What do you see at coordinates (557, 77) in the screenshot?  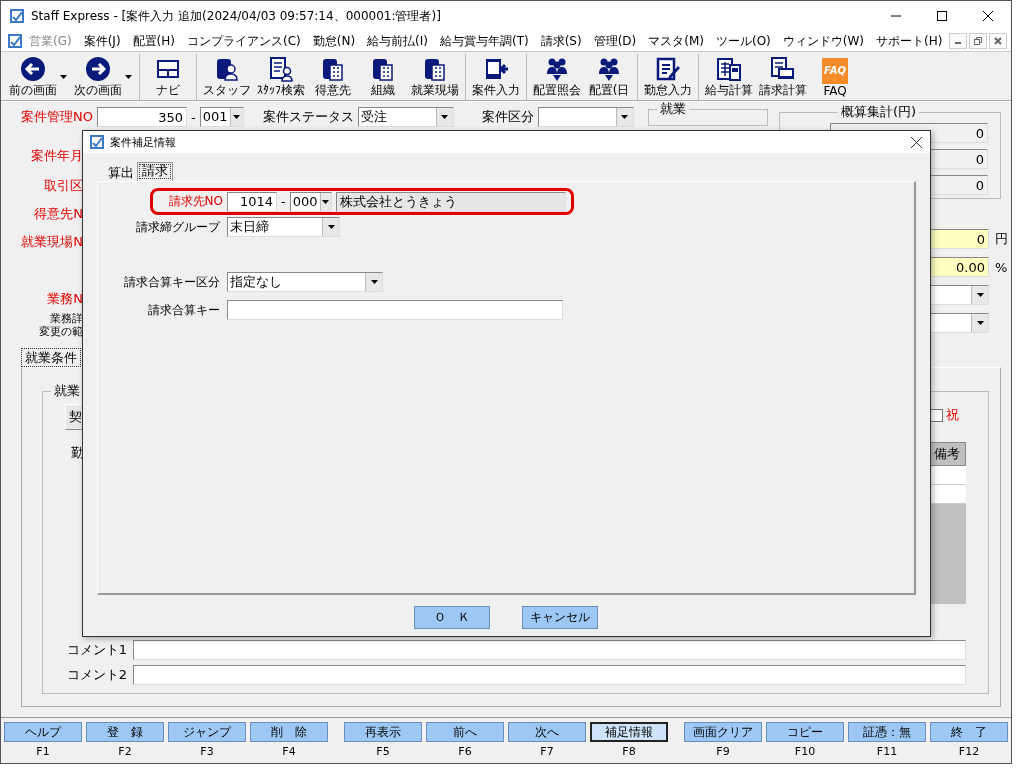 I see `toolbar-button: 配置照会` at bounding box center [557, 77].